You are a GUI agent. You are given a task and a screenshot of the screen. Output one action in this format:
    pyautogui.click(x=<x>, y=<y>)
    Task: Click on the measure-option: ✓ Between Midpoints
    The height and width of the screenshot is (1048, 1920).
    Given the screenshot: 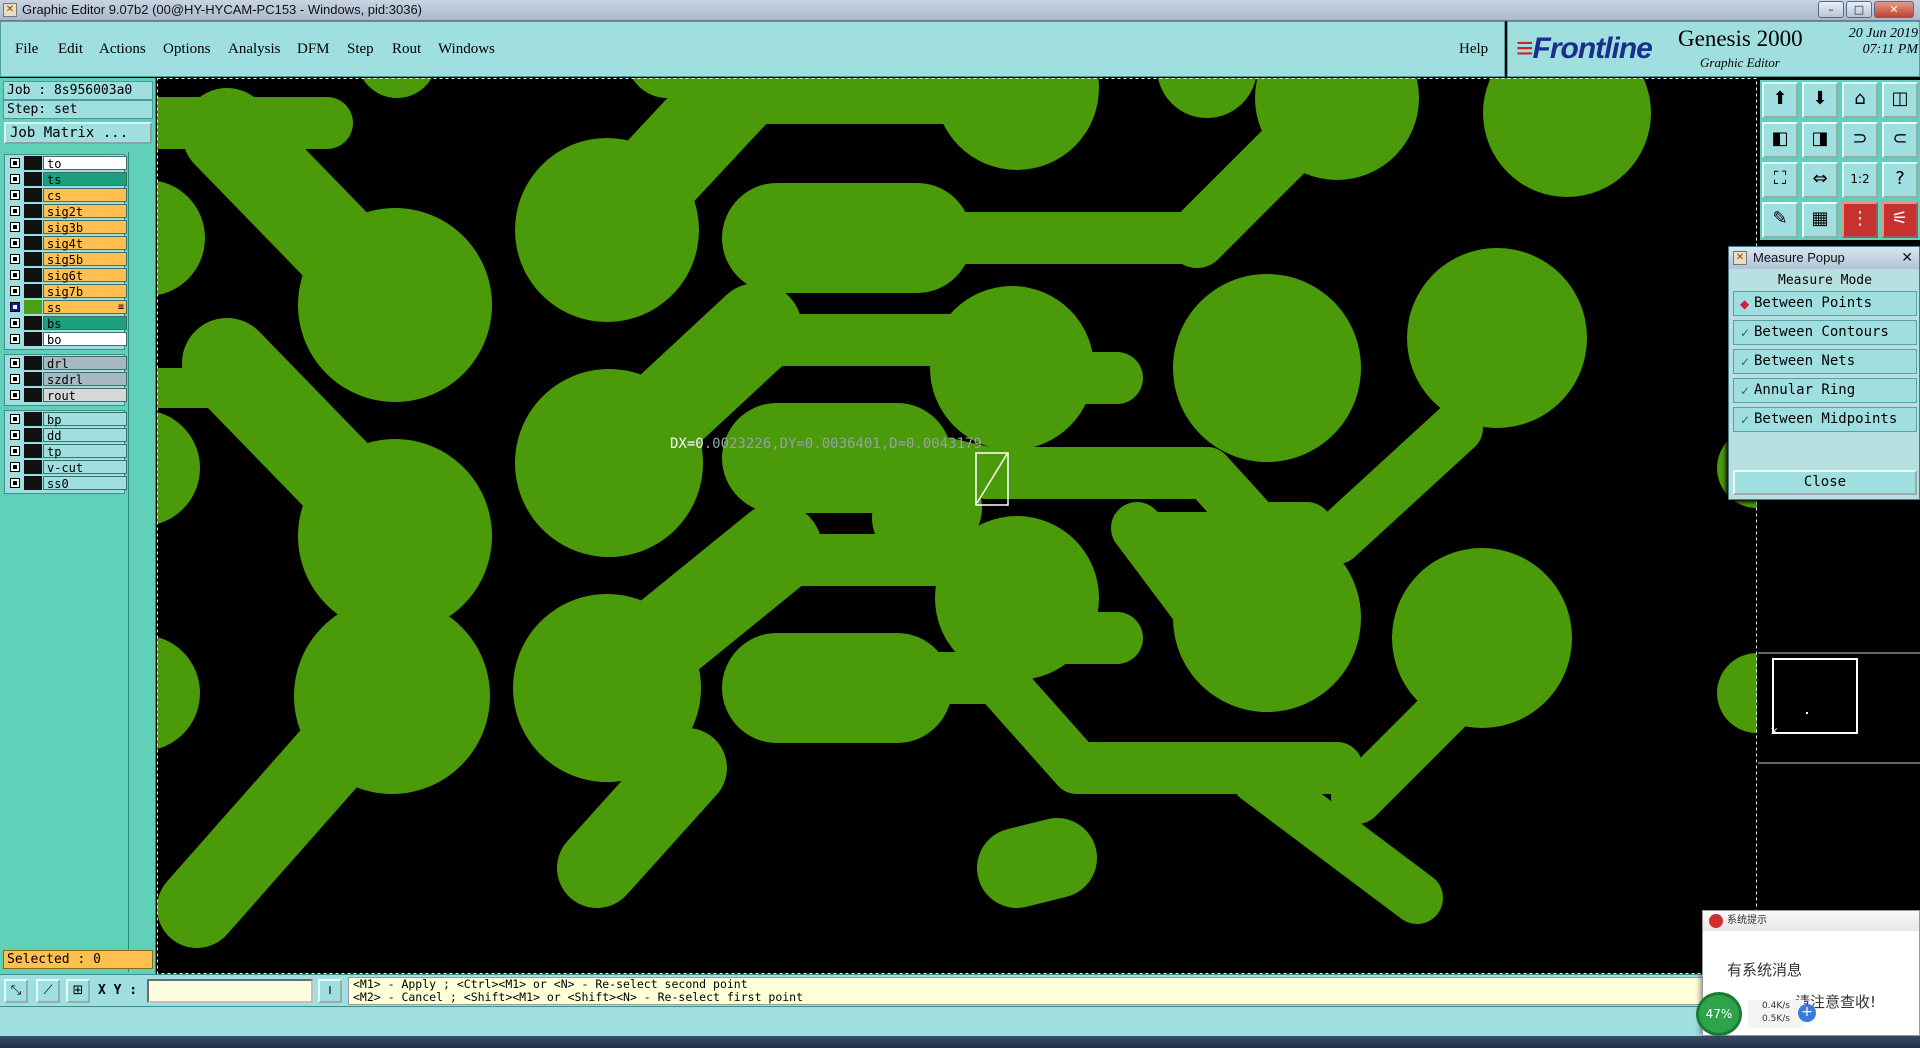 What is the action you would take?
    pyautogui.click(x=1825, y=419)
    